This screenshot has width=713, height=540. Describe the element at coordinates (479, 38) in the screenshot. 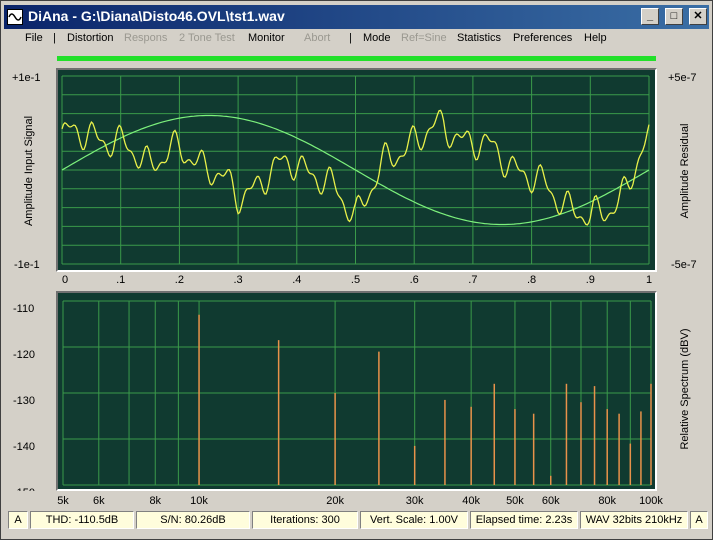

I see `menu-statistics: Statistics` at that location.